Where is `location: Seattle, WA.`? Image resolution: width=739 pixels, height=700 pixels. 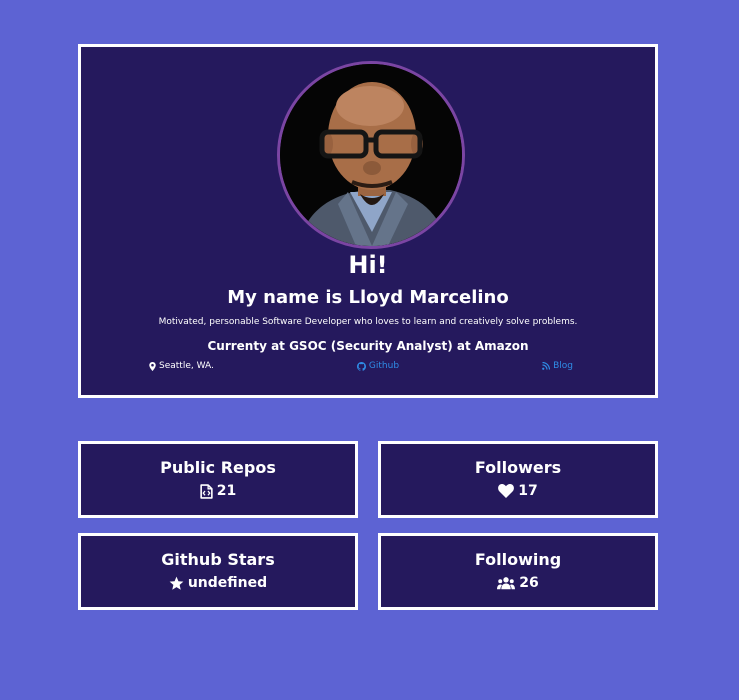 location: Seattle, WA. is located at coordinates (181, 366).